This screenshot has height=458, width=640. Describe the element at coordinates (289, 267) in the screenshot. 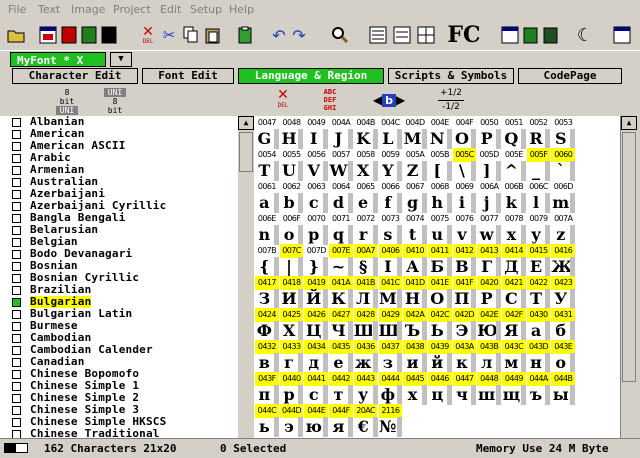

I see `char-glyph: |` at that location.